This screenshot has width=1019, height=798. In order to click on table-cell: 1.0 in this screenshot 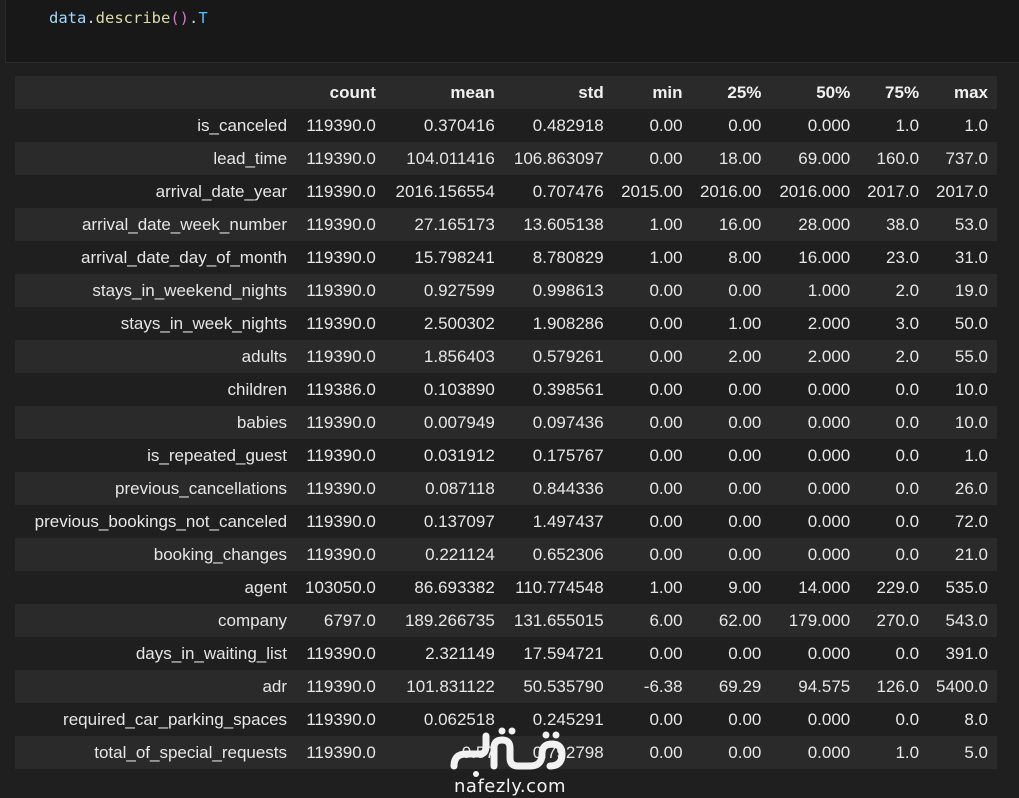, I will do `click(907, 125)`.